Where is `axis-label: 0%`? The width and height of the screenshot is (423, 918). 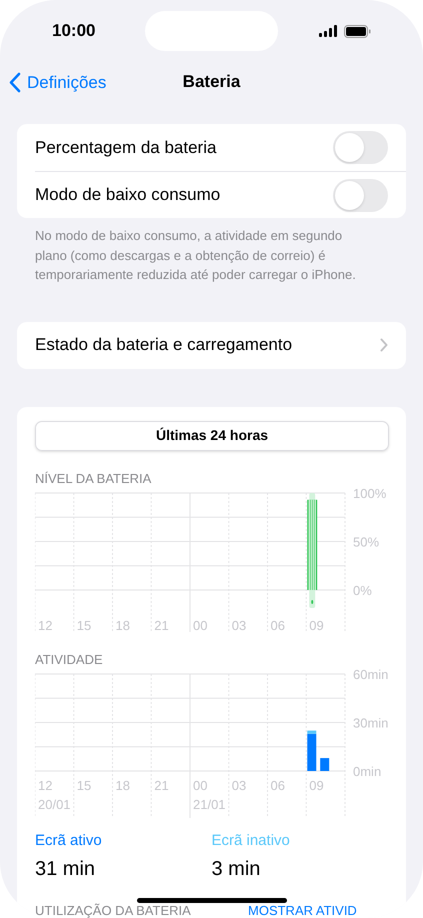 axis-label: 0% is located at coordinates (362, 590).